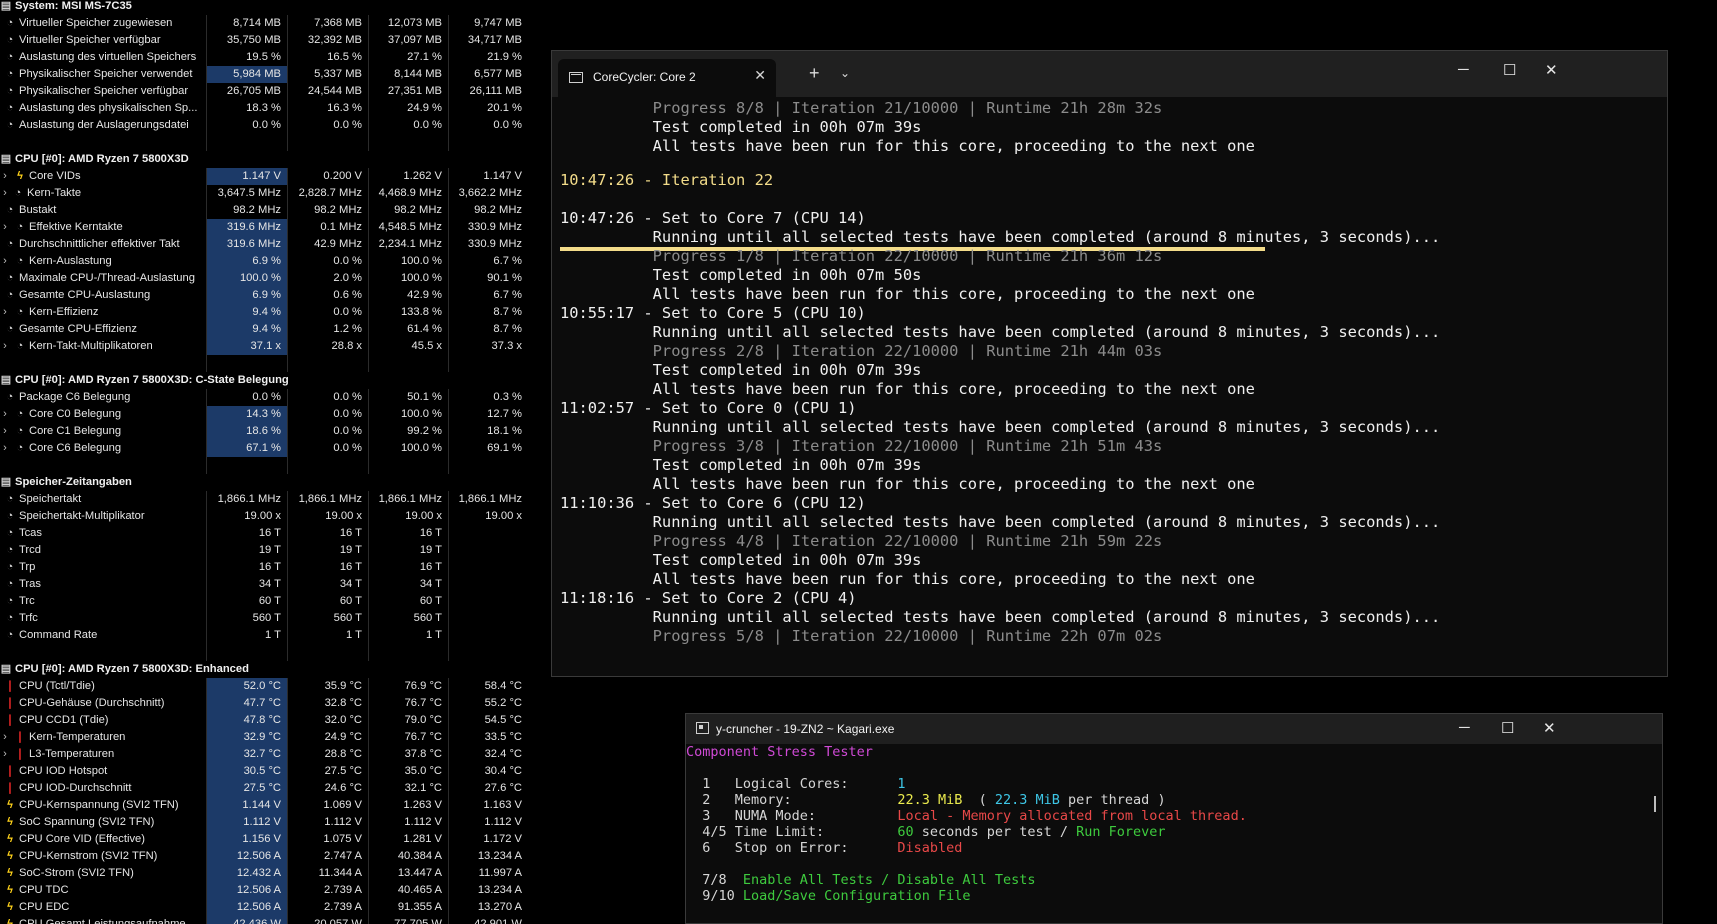  What do you see at coordinates (805, 729) in the screenshot?
I see `window-title: y-cruncher - 19-ZN2 ~ Kagari.exe` at bounding box center [805, 729].